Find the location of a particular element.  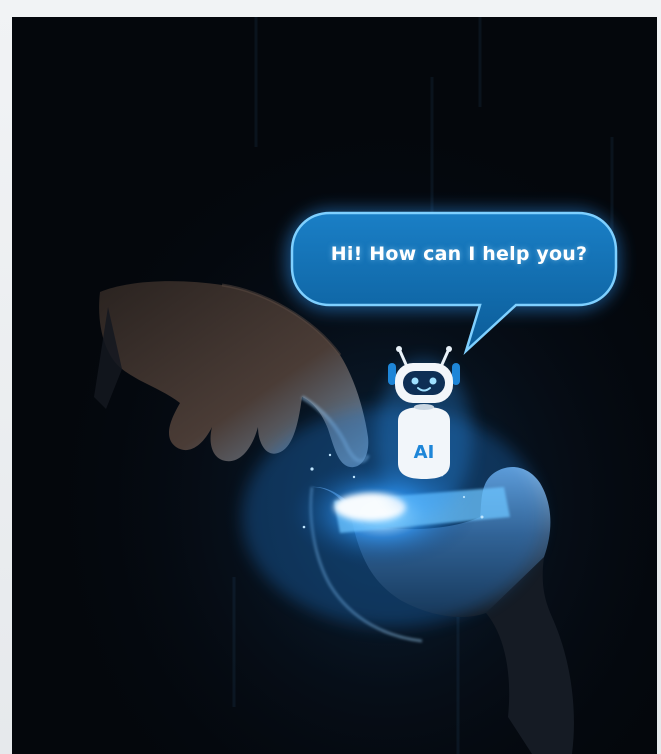

robot-icon is located at coordinates (424, 430).